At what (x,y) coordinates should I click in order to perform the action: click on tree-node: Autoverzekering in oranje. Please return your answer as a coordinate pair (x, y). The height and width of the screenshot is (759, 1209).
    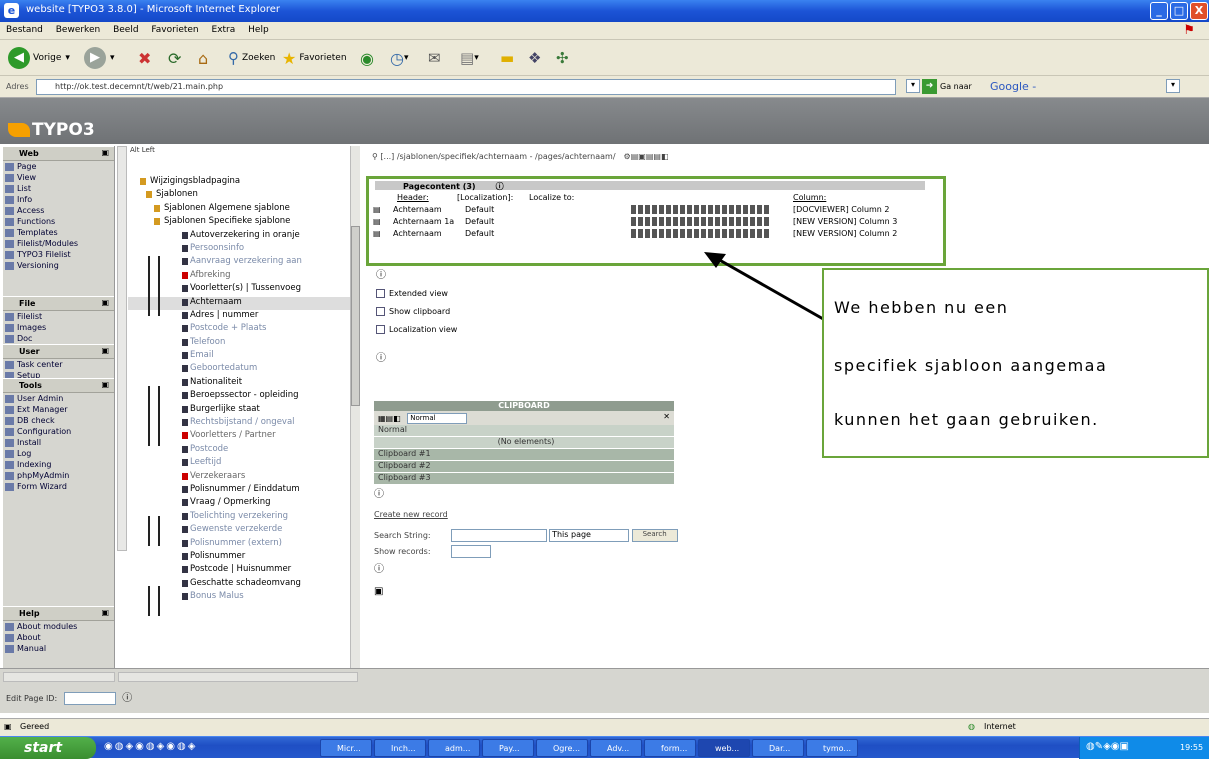
    Looking at the image, I should click on (243, 236).